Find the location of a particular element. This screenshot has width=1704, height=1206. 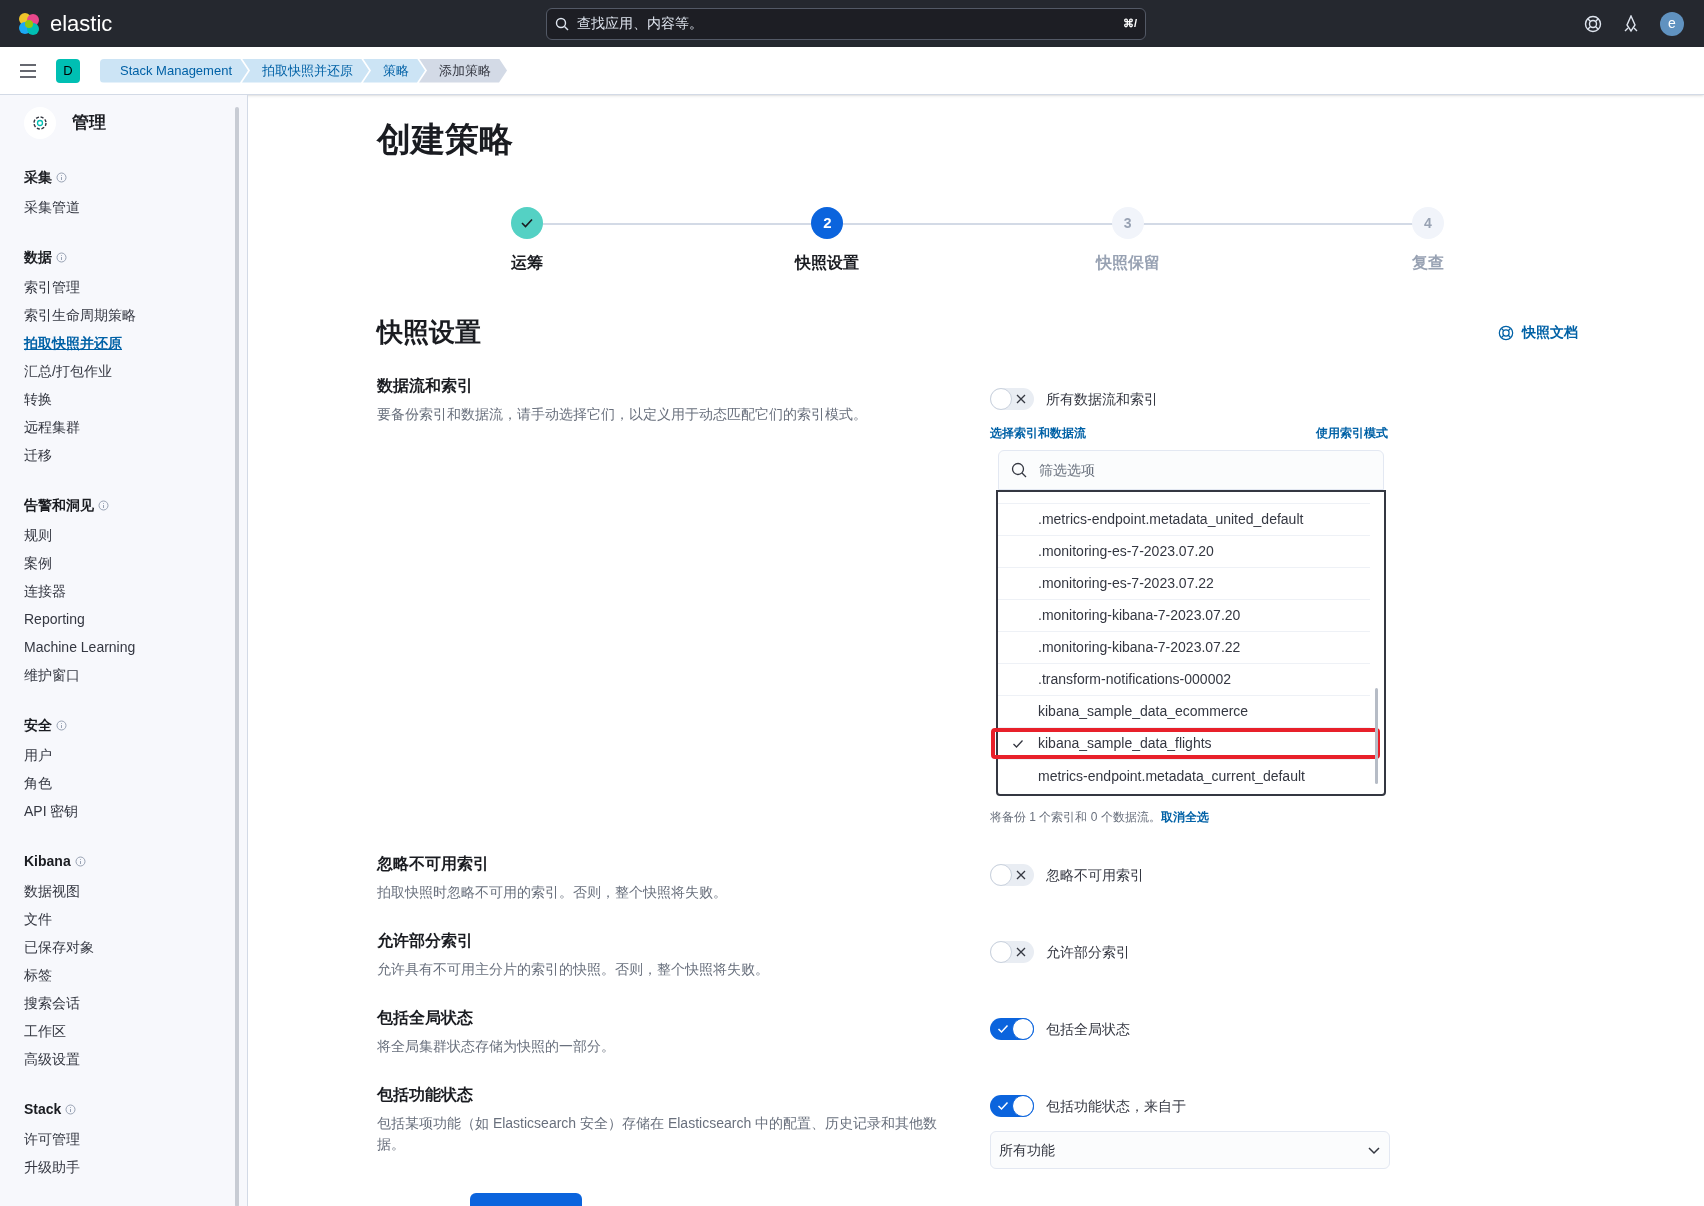

sidebar-item: 汇总/打包作业 is located at coordinates (68, 371).